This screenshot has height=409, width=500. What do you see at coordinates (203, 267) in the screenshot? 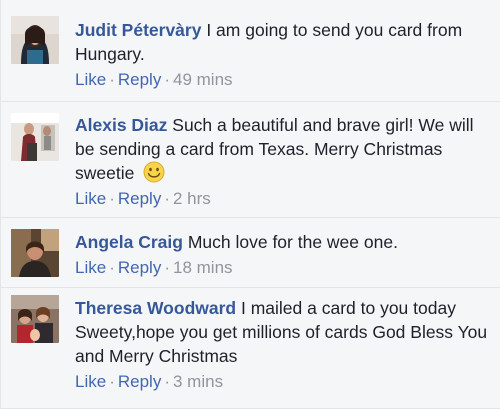
I see `comment-timestamp: 18 mins` at bounding box center [203, 267].